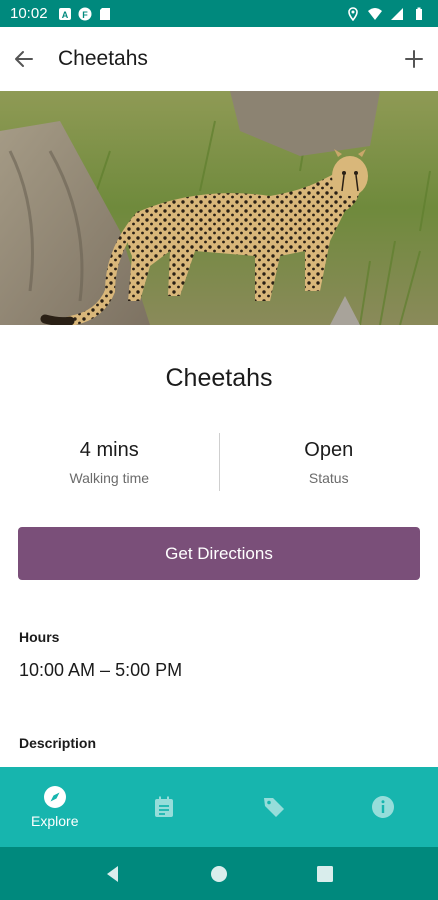 The image size is (438, 900). I want to click on status-bar: 10:02 A F, so click(219, 13).